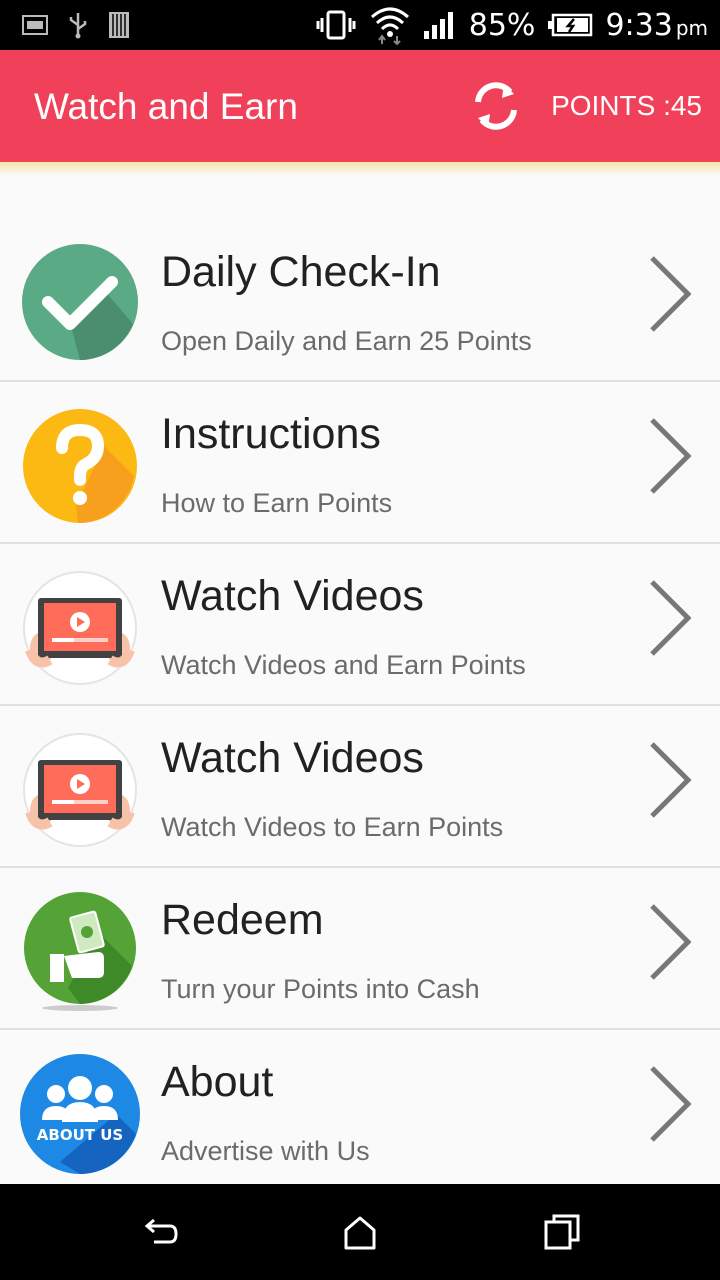 The width and height of the screenshot is (720, 1280). I want to click on image-icon, so click(35, 25).